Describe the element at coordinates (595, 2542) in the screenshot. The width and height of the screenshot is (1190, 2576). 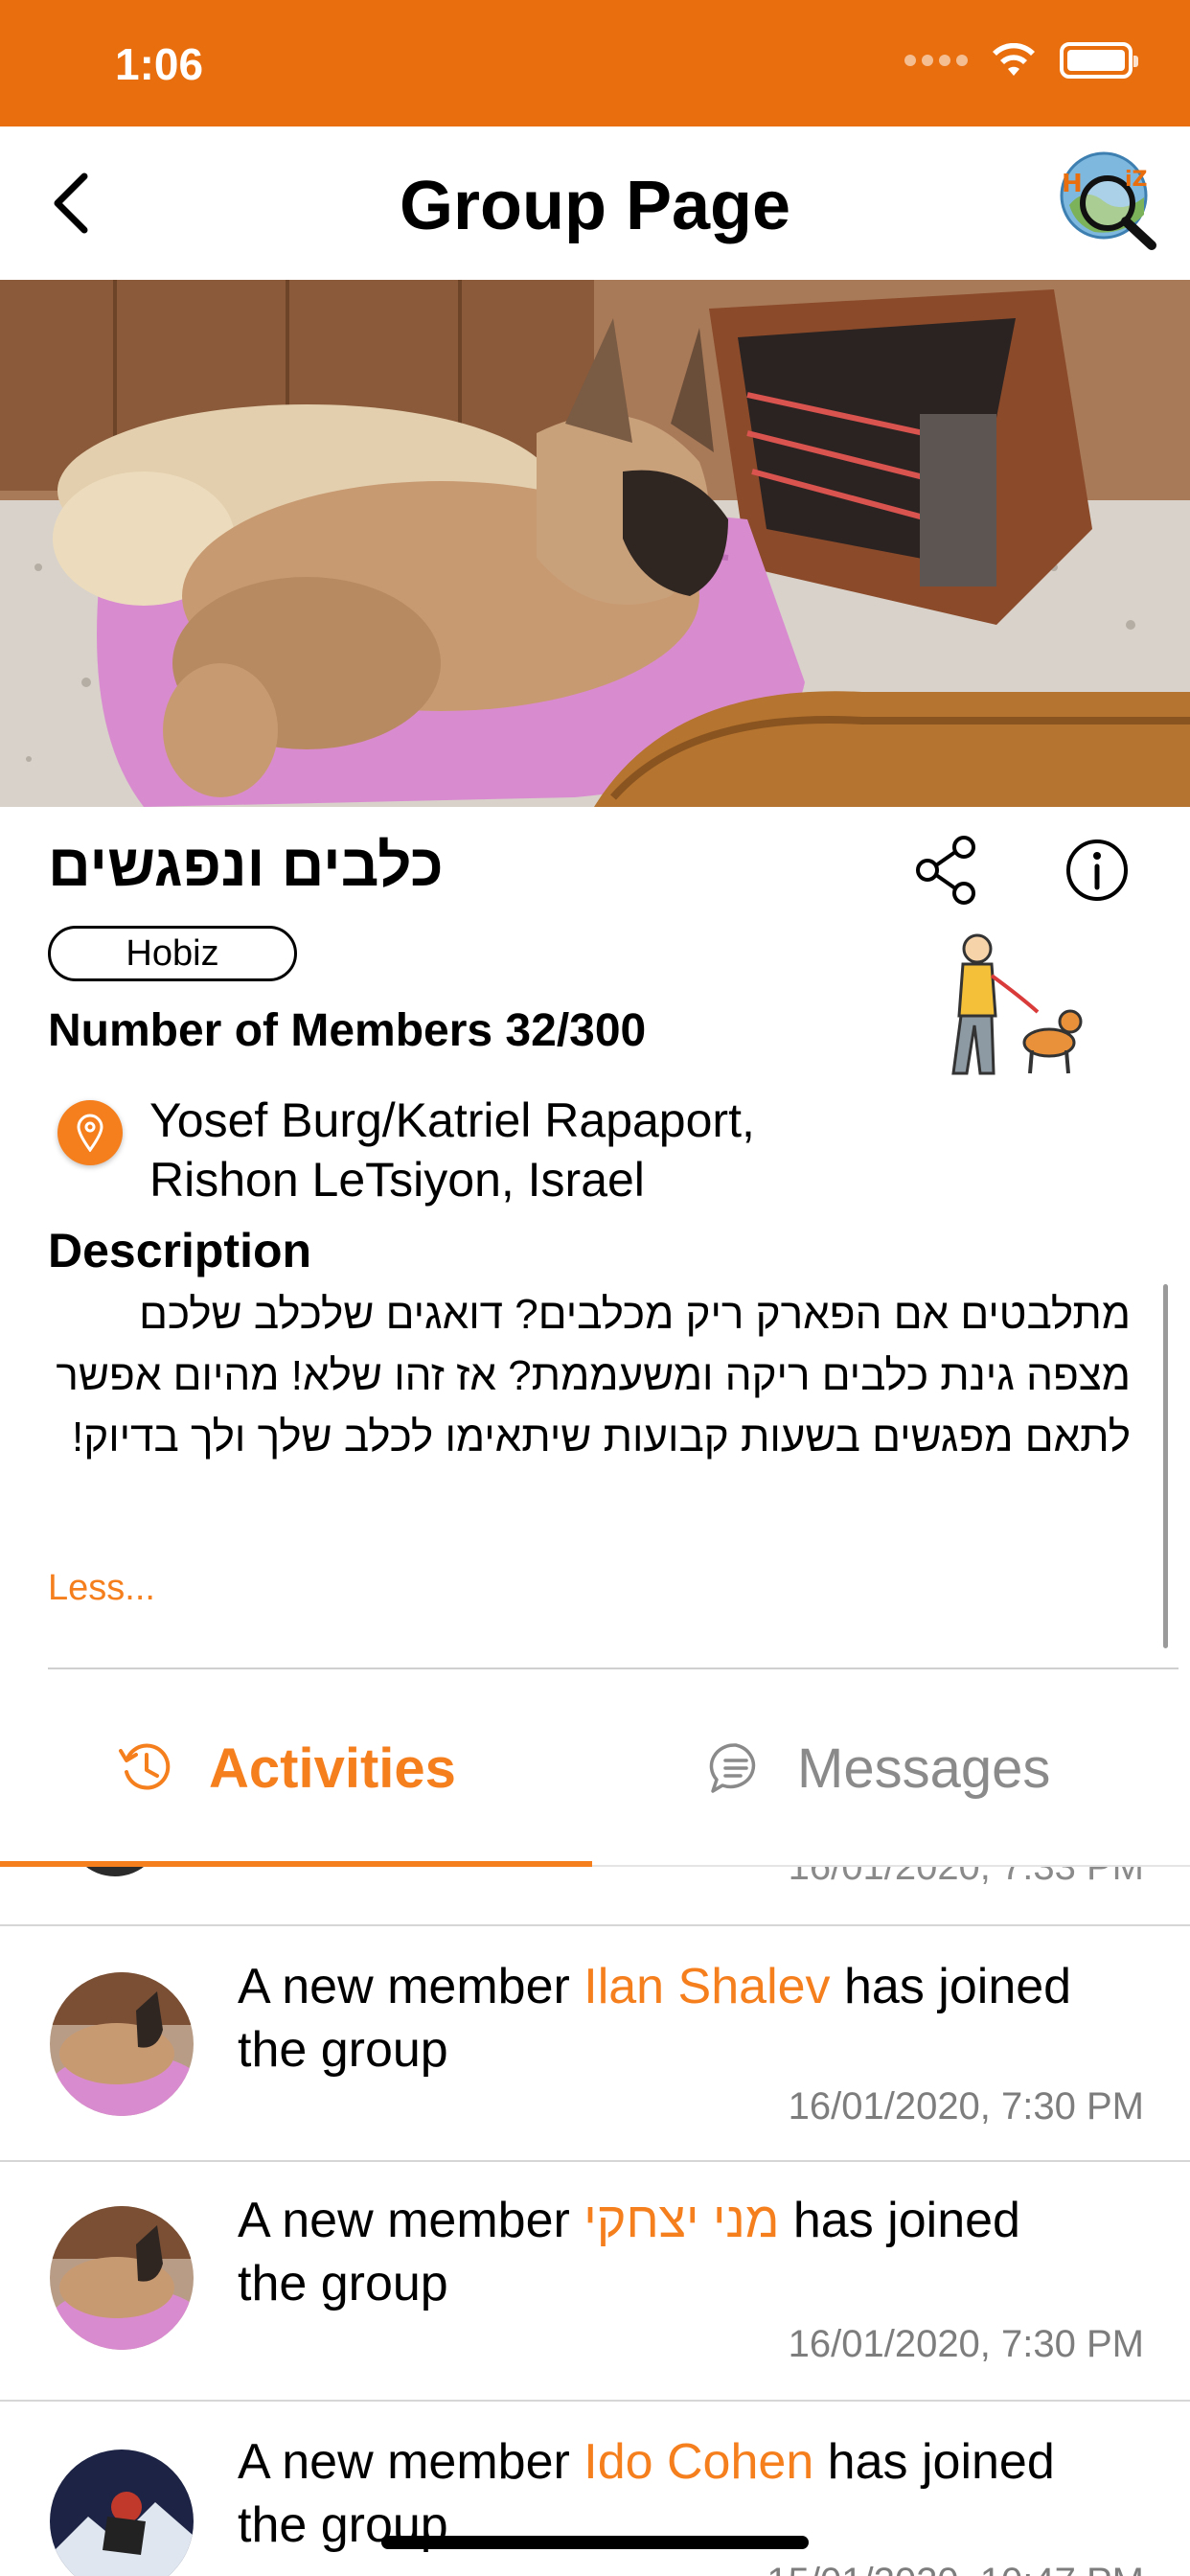
I see `home-indicator` at that location.